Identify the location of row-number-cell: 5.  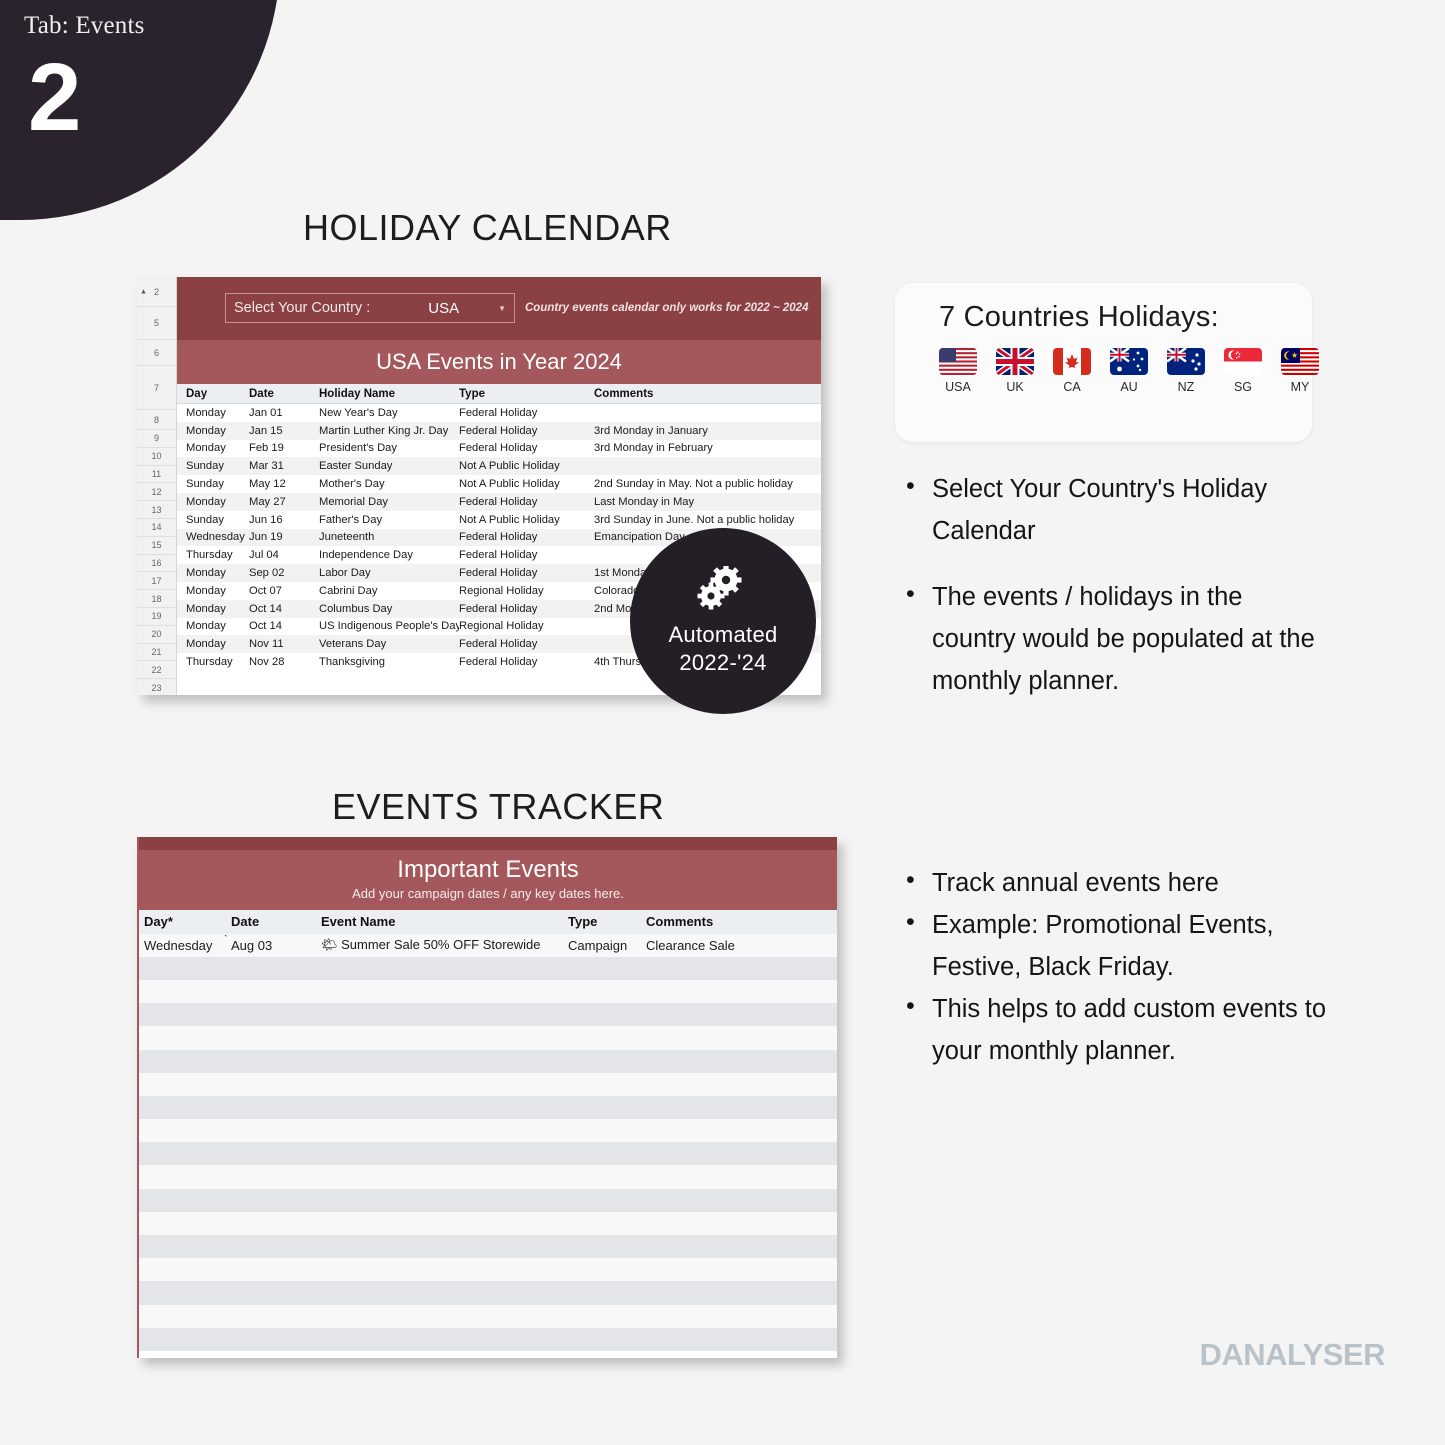
(156, 323).